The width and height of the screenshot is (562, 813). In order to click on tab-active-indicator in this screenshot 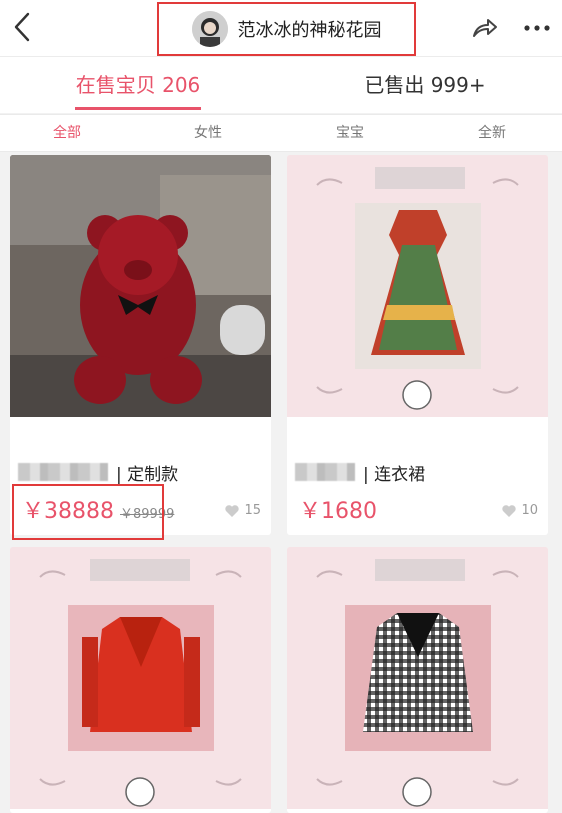, I will do `click(138, 108)`.